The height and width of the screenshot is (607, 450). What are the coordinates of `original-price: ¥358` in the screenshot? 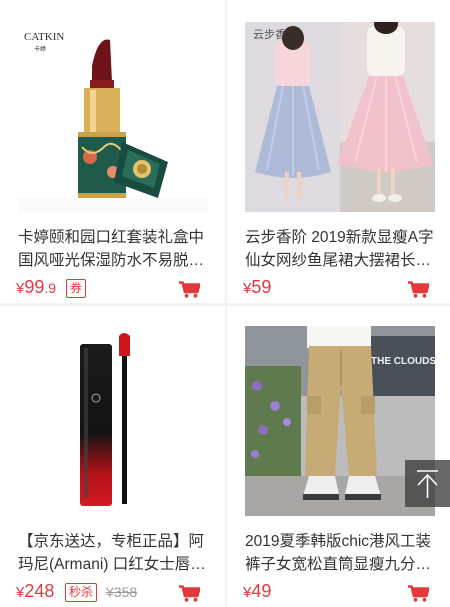 It's located at (122, 592).